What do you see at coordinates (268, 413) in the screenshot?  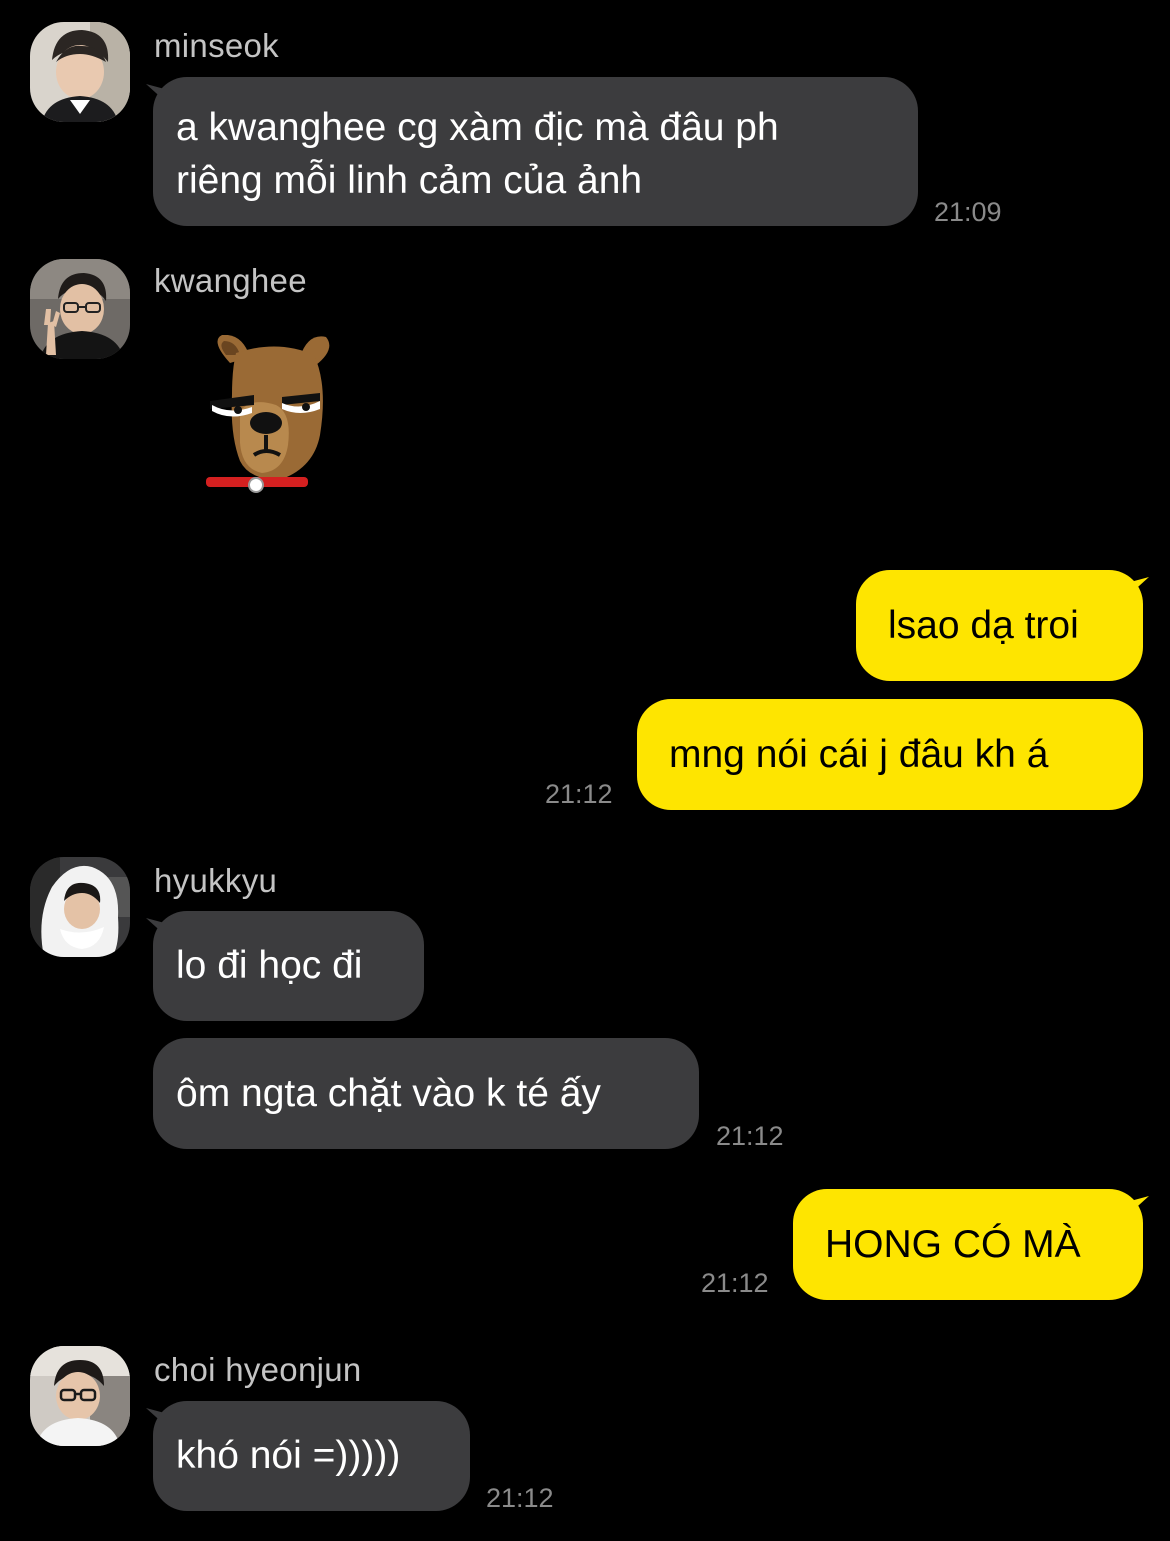 I see `dog-sticker-icon` at bounding box center [268, 413].